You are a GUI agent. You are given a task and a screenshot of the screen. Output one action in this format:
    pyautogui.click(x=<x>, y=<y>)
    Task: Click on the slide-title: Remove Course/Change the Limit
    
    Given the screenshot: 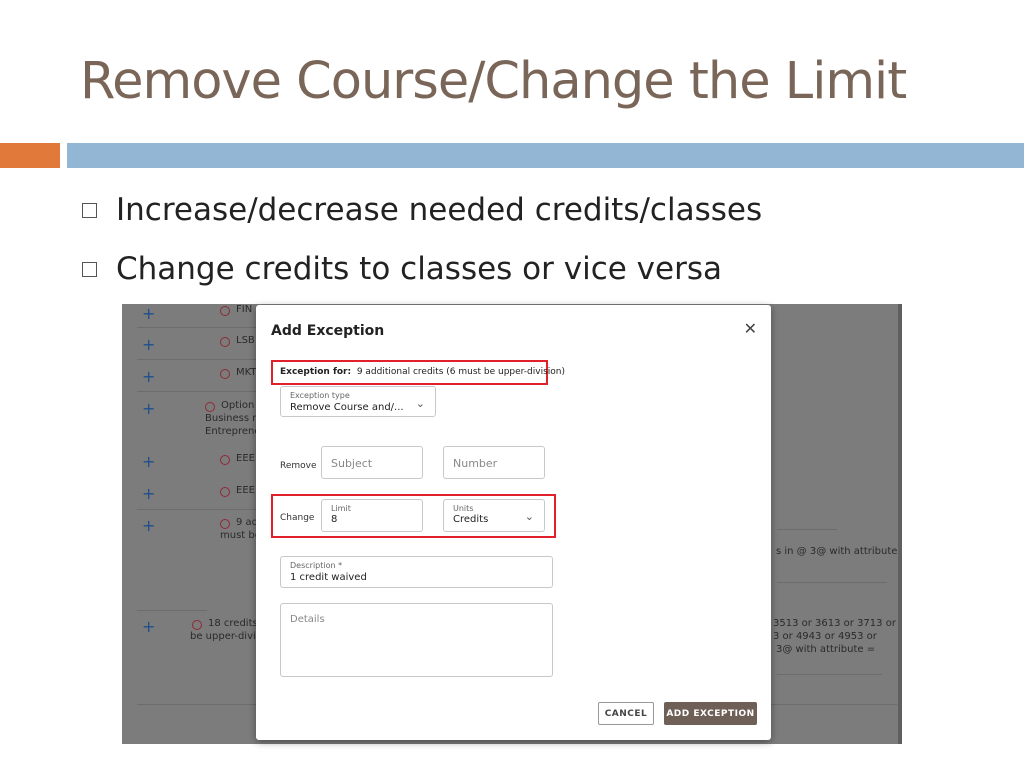 What is the action you would take?
    pyautogui.click(x=493, y=81)
    